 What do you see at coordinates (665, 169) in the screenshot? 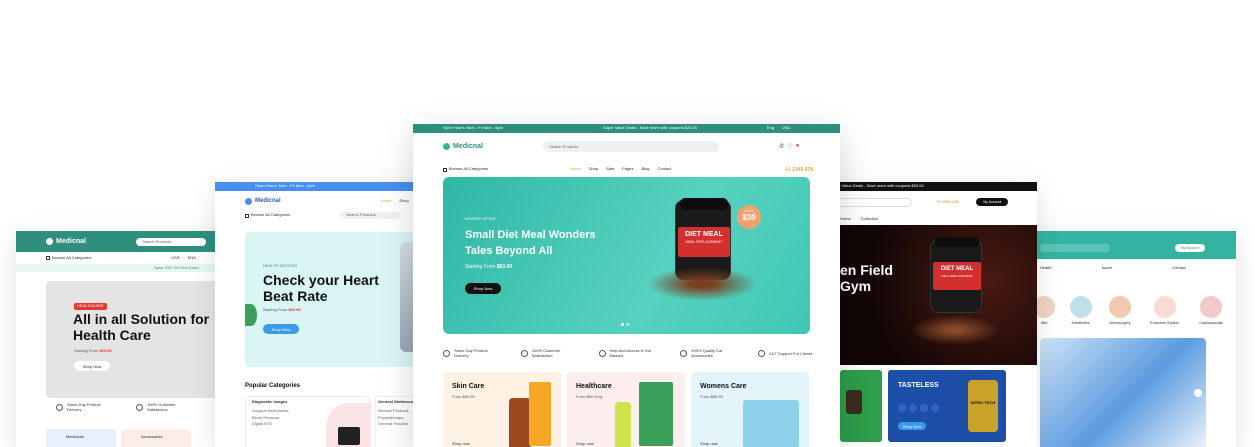
I see `nav-contact: Contact` at bounding box center [665, 169].